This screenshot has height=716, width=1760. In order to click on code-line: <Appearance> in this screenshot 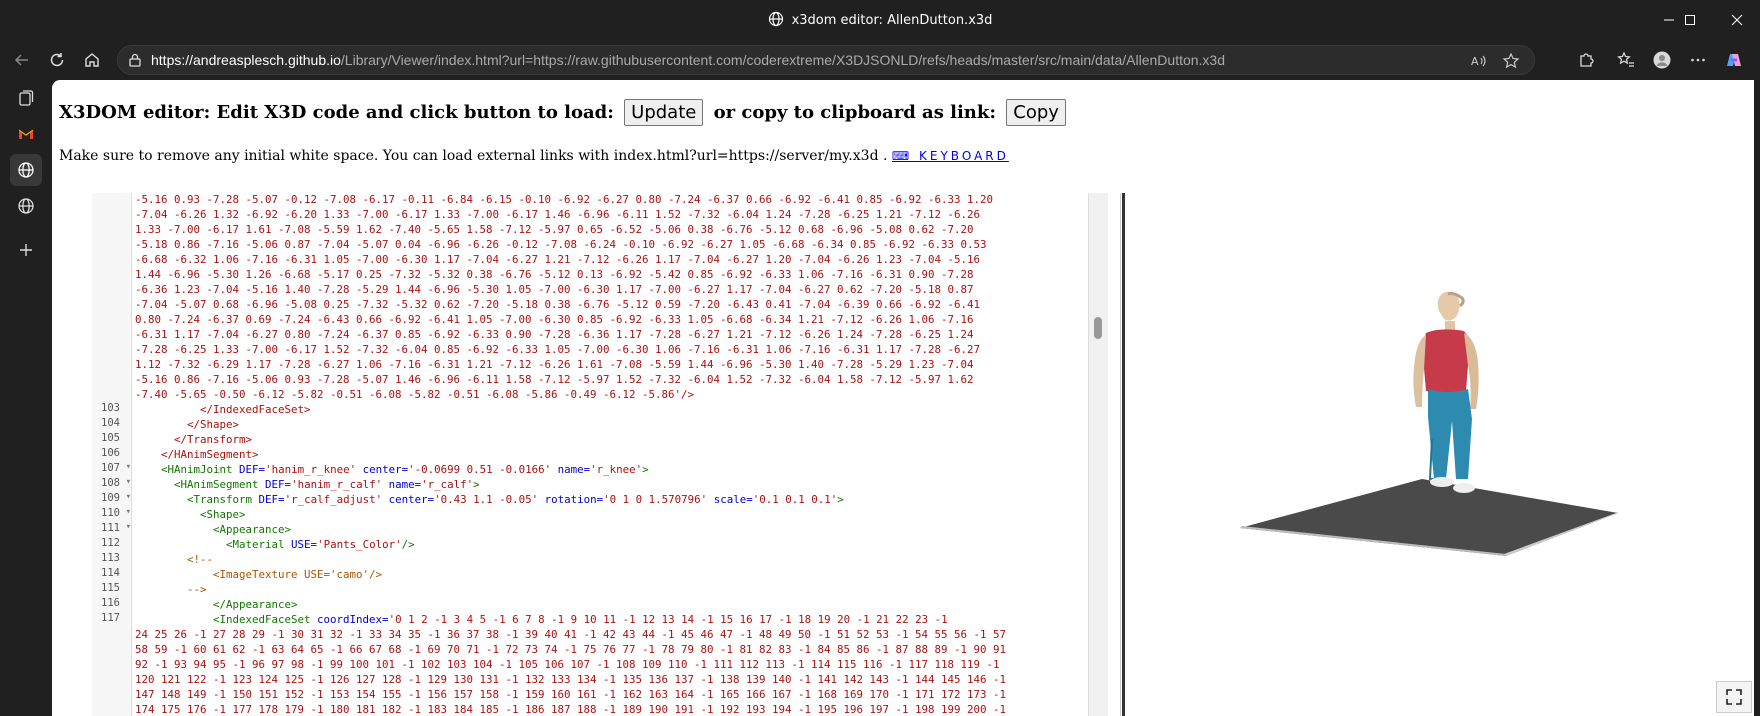, I will do `click(252, 529)`.